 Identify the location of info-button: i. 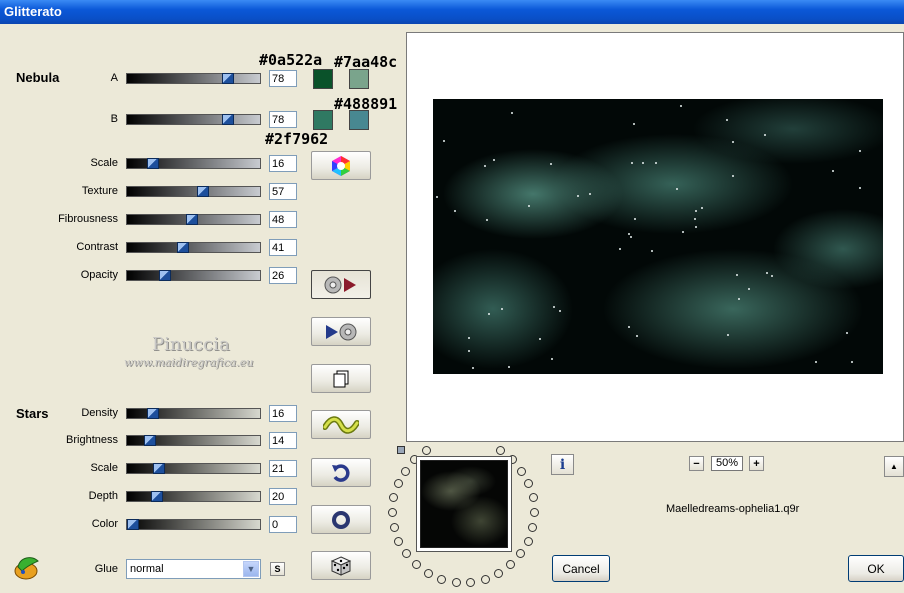
(562, 464).